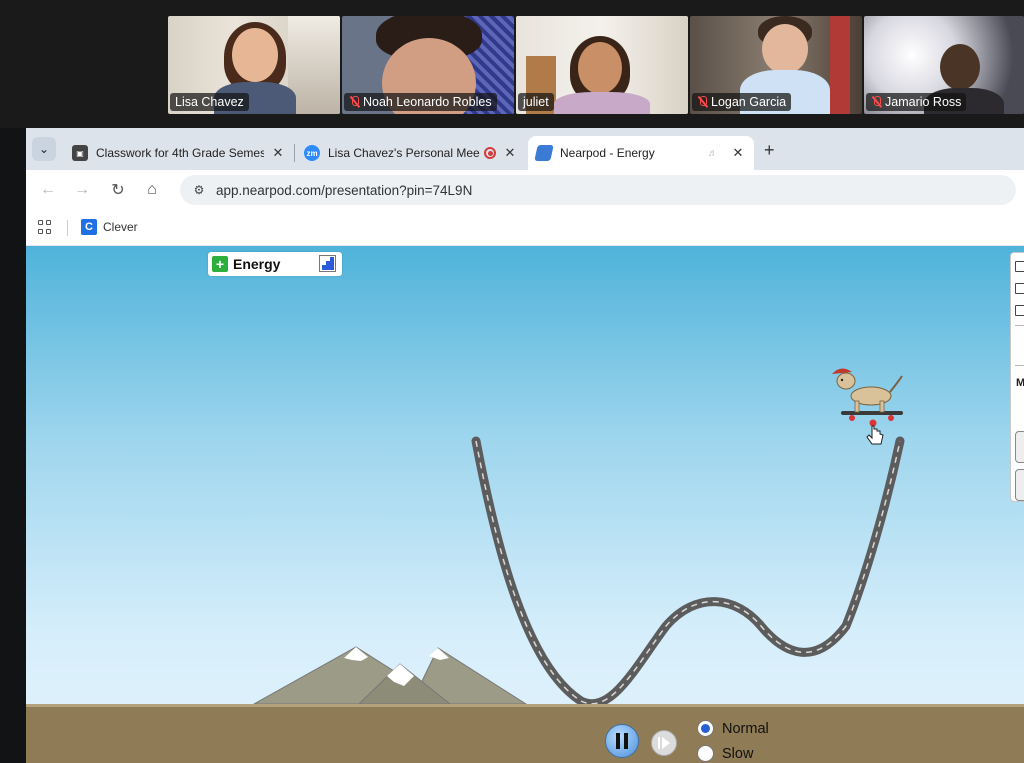 The image size is (1024, 763). I want to click on radio-button, so click(705, 753).